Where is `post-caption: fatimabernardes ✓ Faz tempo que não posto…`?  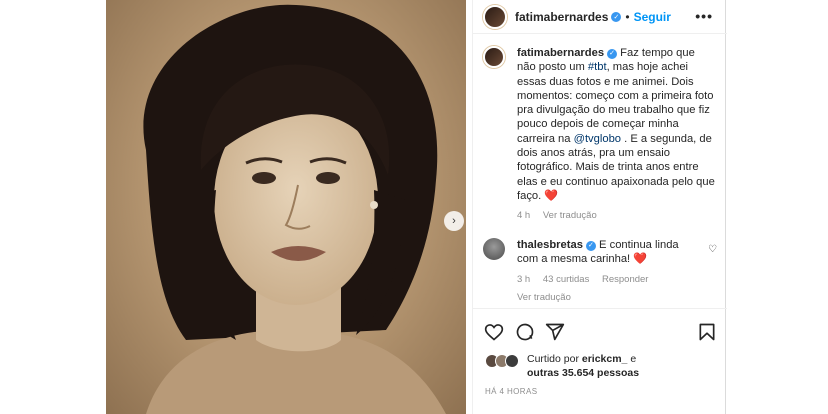 post-caption: fatimabernardes ✓ Faz tempo que não posto… is located at coordinates (601, 135).